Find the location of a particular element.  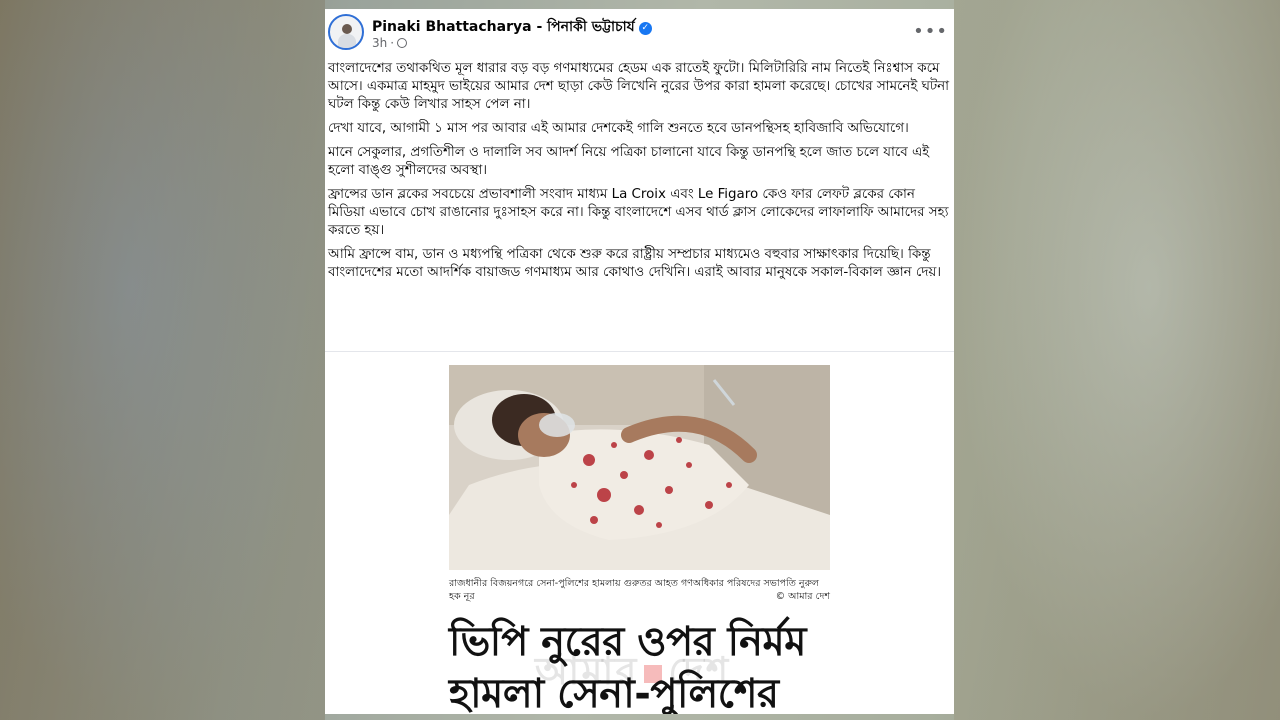

globe-icon is located at coordinates (402, 43).